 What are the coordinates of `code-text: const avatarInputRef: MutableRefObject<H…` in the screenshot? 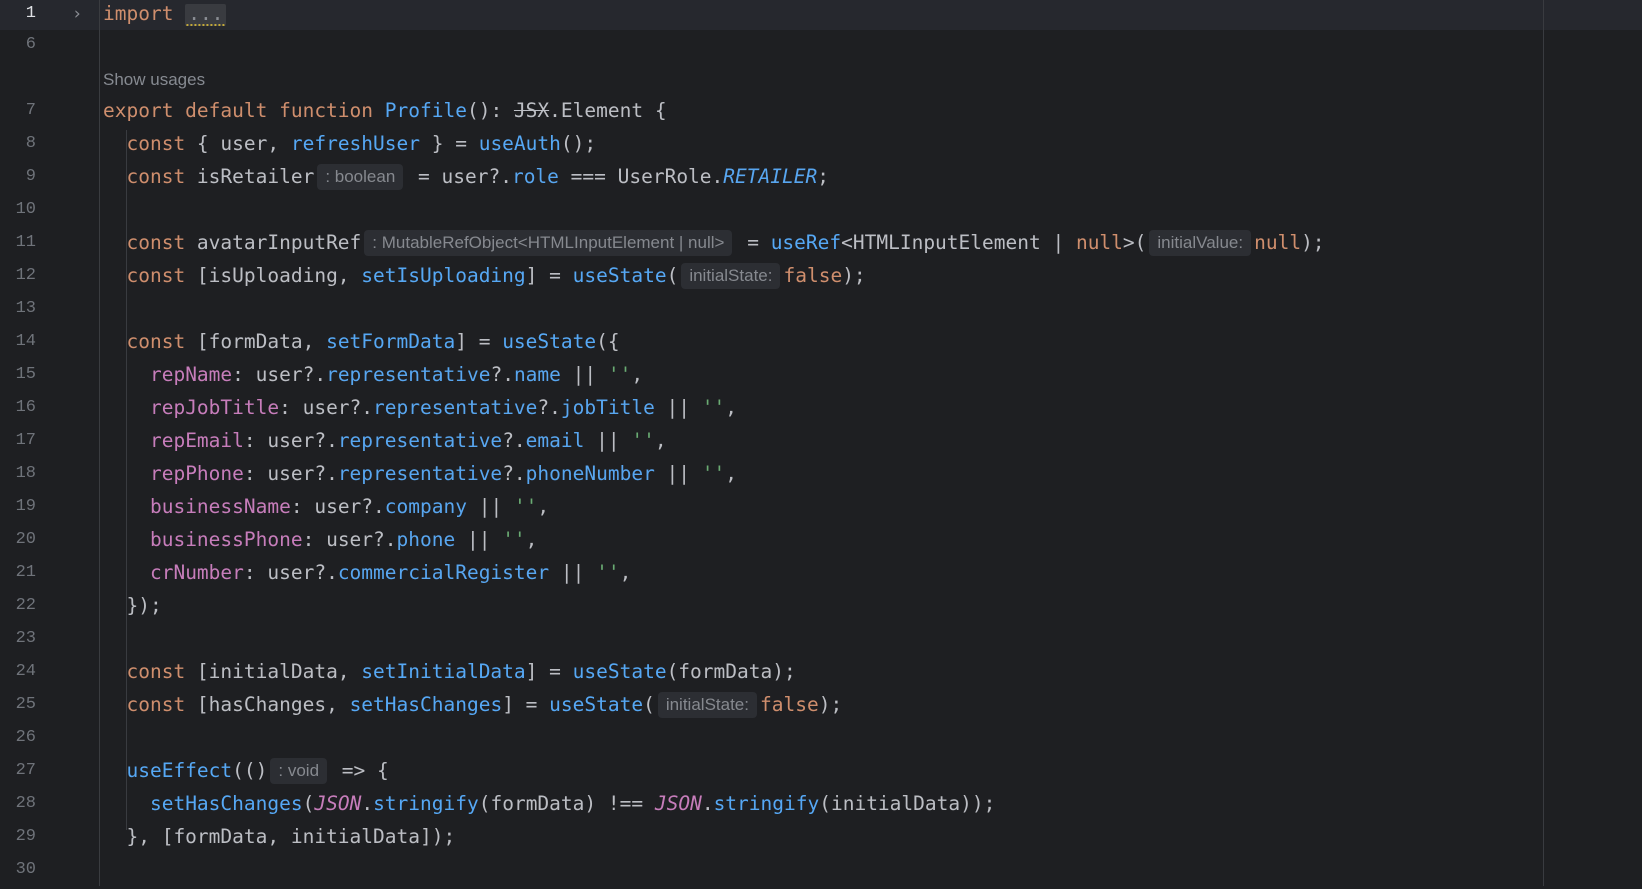 It's located at (725, 243).